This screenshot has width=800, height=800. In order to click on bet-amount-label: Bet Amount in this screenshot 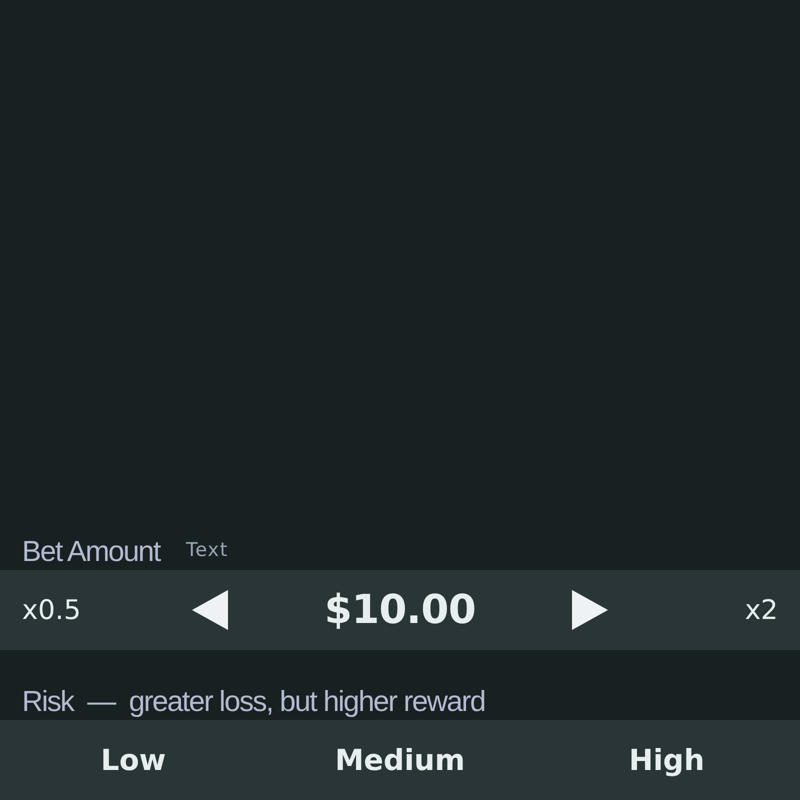, I will do `click(91, 552)`.